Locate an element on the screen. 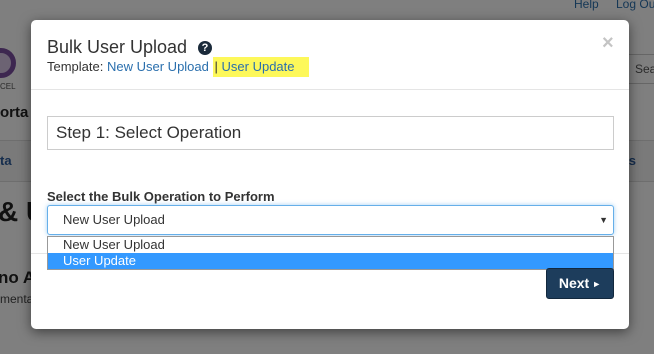  template-link-new-user-upload: New User Upload is located at coordinates (158, 66).